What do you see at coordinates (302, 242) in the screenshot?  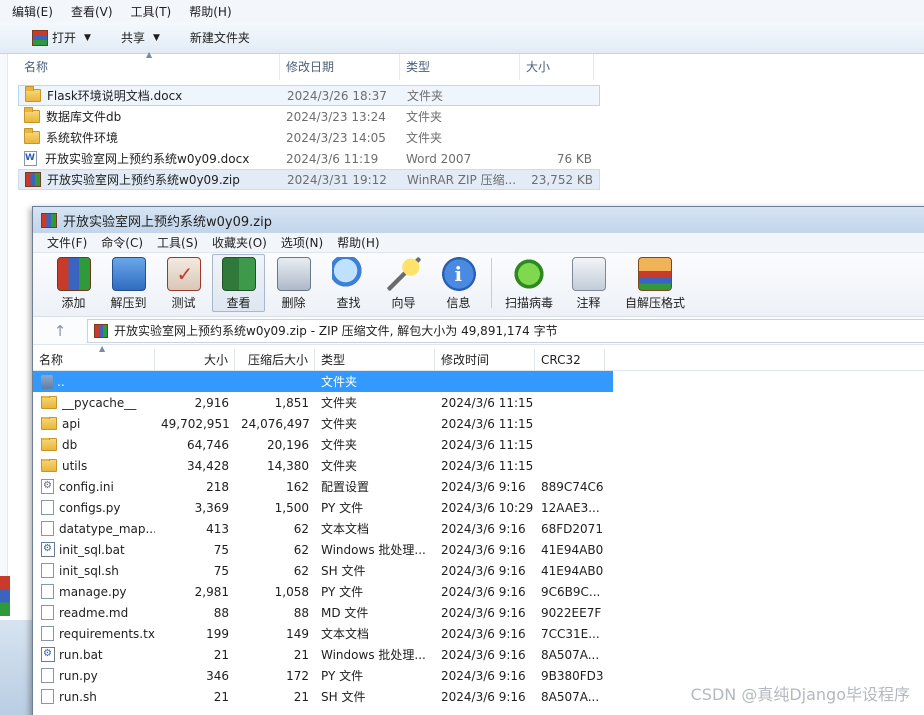 I see `menu-options: 选项(N)` at bounding box center [302, 242].